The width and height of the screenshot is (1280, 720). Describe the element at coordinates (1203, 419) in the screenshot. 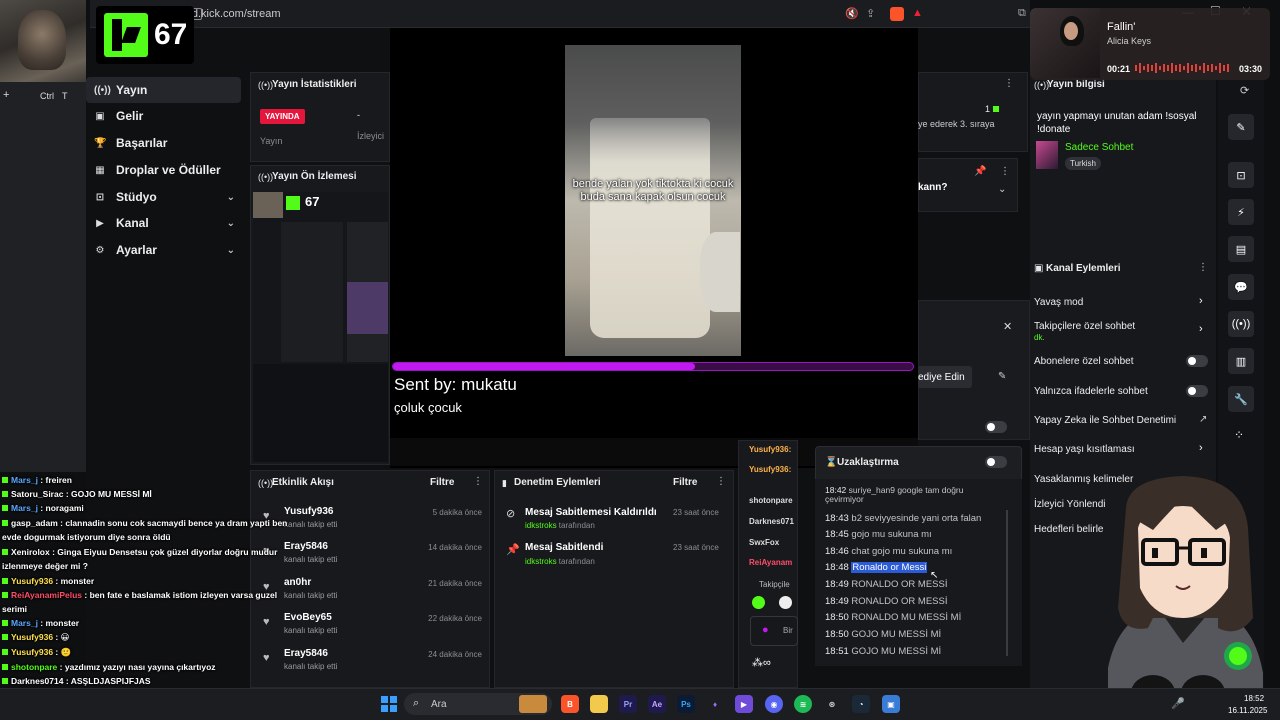

I see `external-link-icon: ↗` at that location.